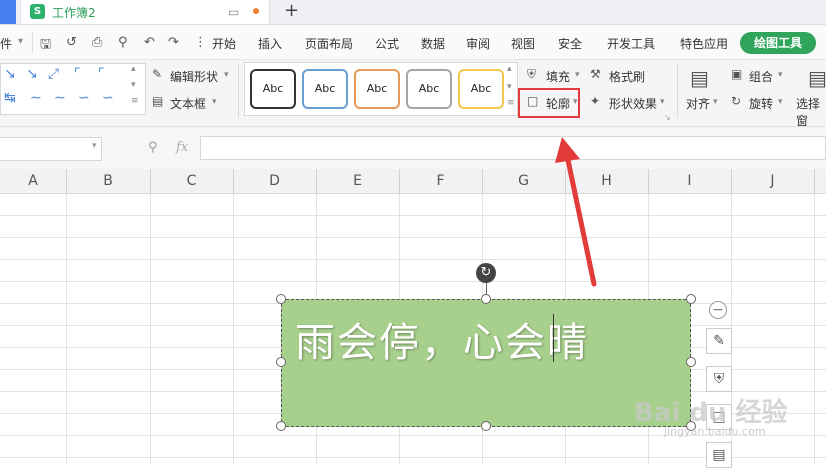 This screenshot has width=826, height=468. What do you see at coordinates (715, 431) in the screenshot?
I see `watermark-url: jingyan.baidu.com` at bounding box center [715, 431].